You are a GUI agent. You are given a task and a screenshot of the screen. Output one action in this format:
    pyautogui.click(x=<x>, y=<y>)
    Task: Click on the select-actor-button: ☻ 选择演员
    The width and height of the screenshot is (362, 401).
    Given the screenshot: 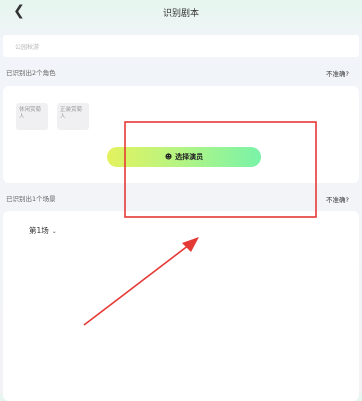 What is the action you would take?
    pyautogui.click(x=184, y=157)
    